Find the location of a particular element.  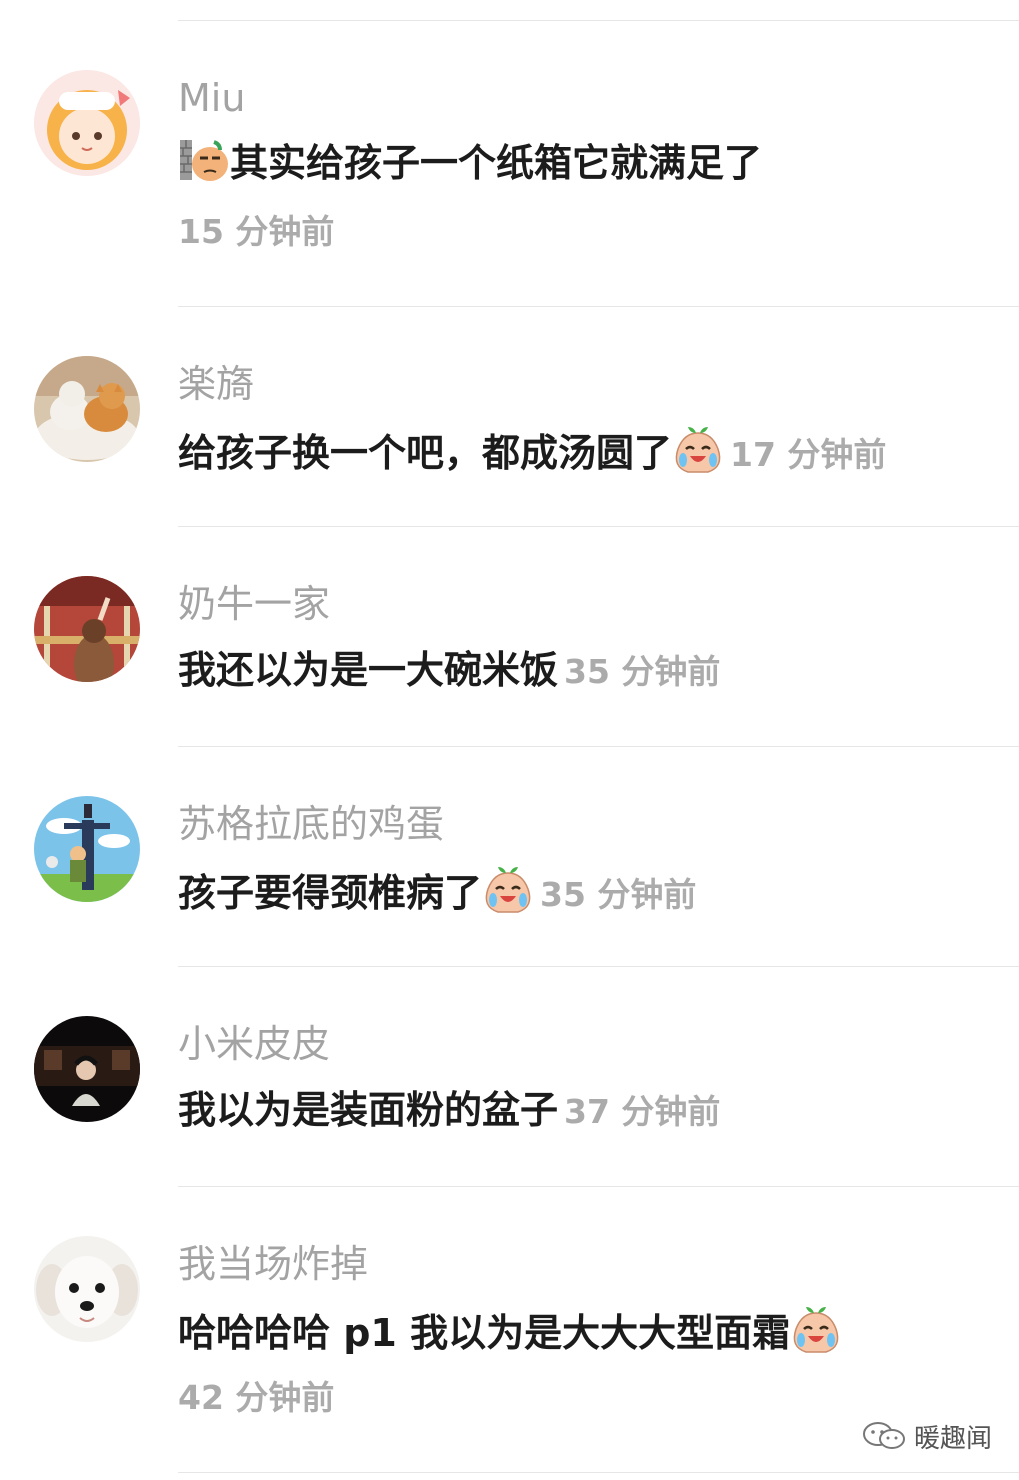

comment-body: 其实给孩子一个纸箱它就满足了 is located at coordinates (496, 163).